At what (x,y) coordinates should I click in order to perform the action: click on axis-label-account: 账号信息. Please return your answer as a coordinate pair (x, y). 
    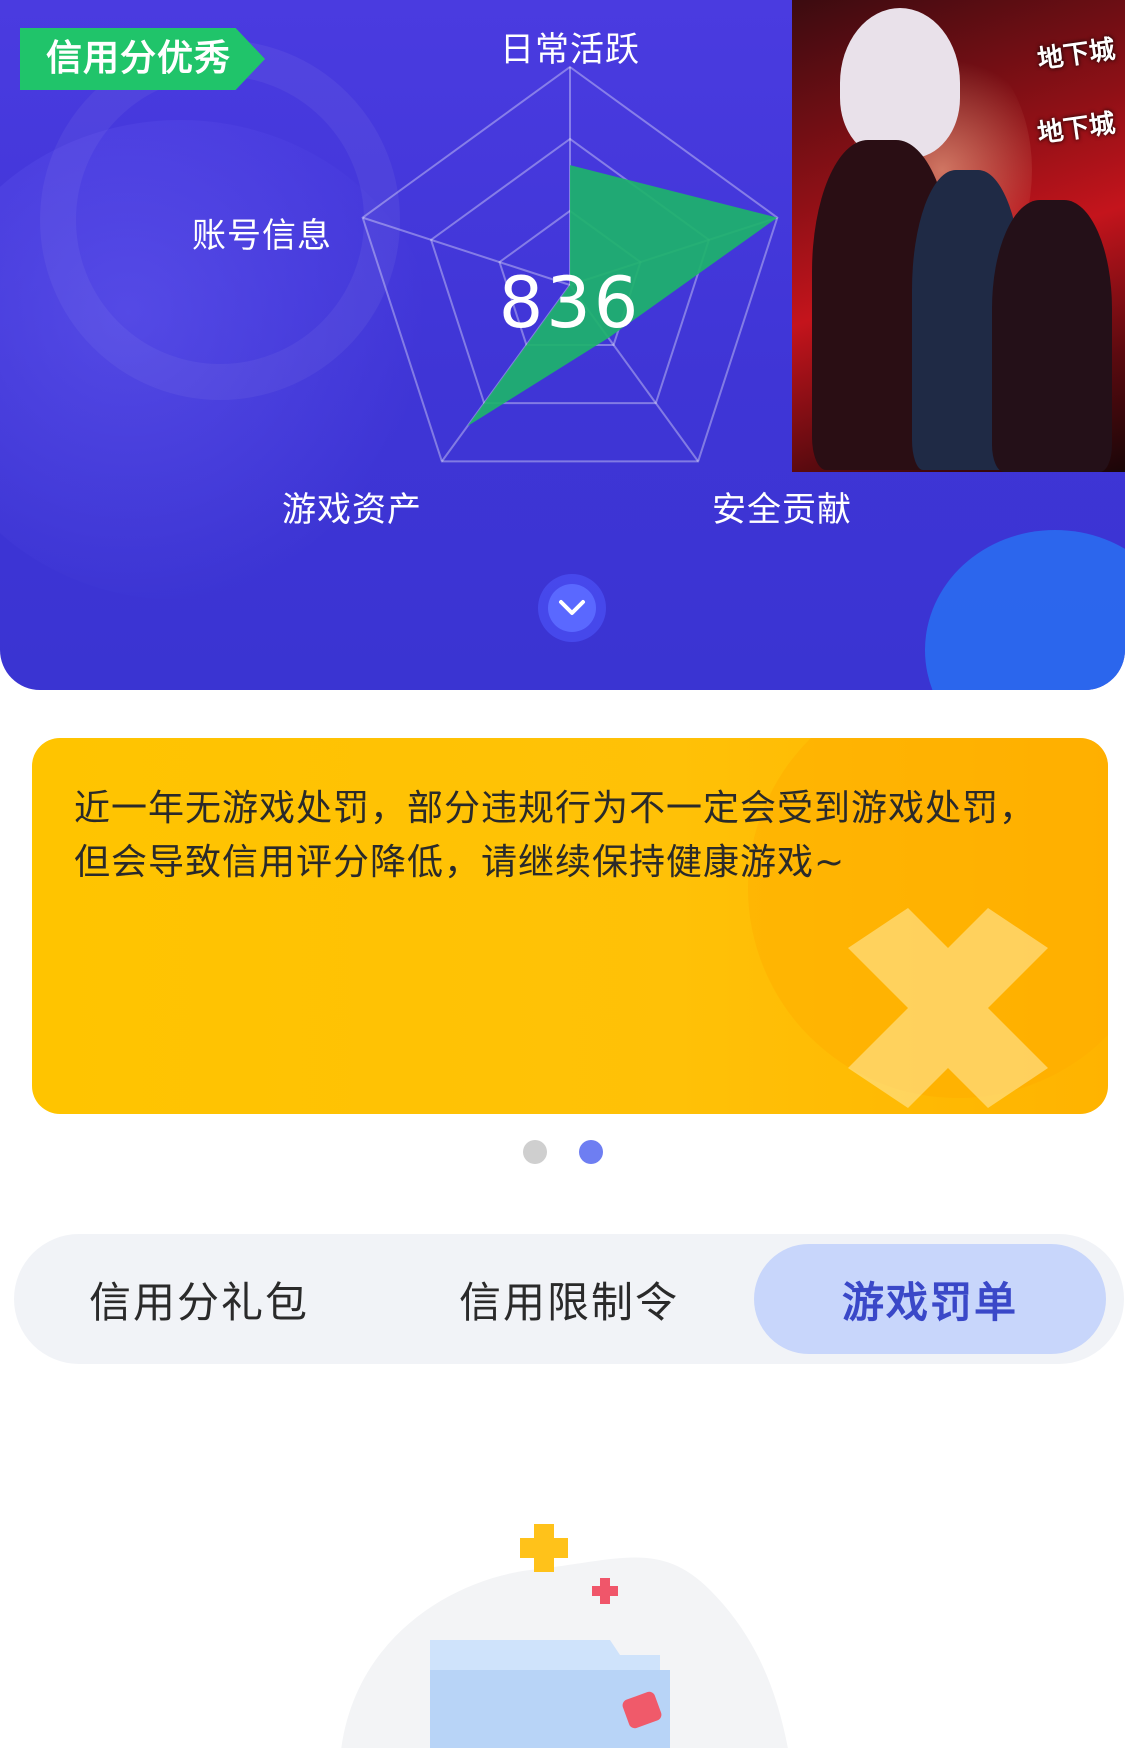
    Looking at the image, I should click on (262, 236).